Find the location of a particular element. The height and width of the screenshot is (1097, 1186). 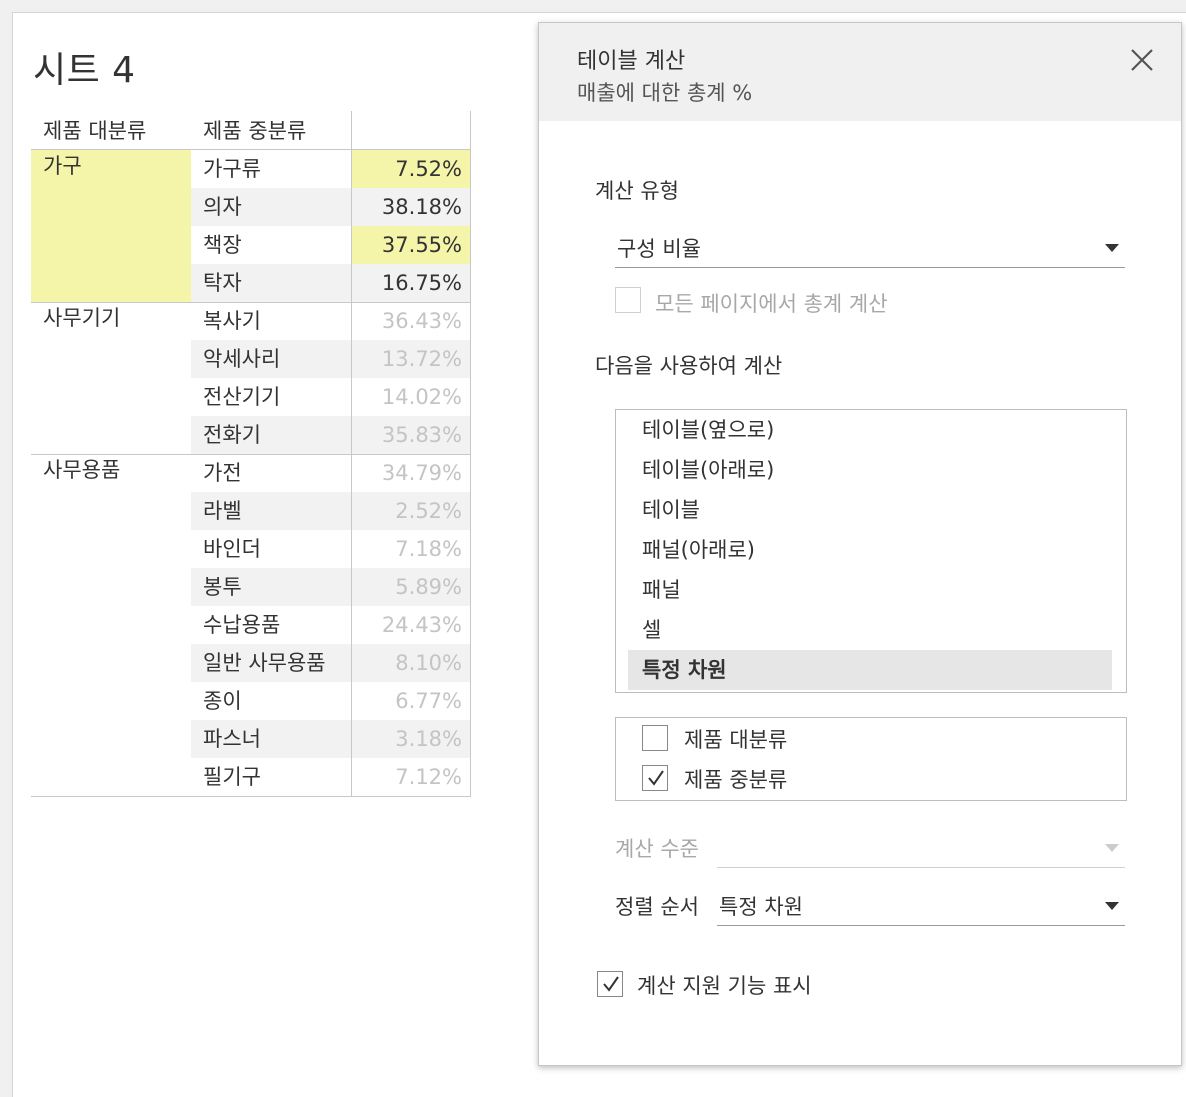

compute-option: 테이블 is located at coordinates (870, 510).